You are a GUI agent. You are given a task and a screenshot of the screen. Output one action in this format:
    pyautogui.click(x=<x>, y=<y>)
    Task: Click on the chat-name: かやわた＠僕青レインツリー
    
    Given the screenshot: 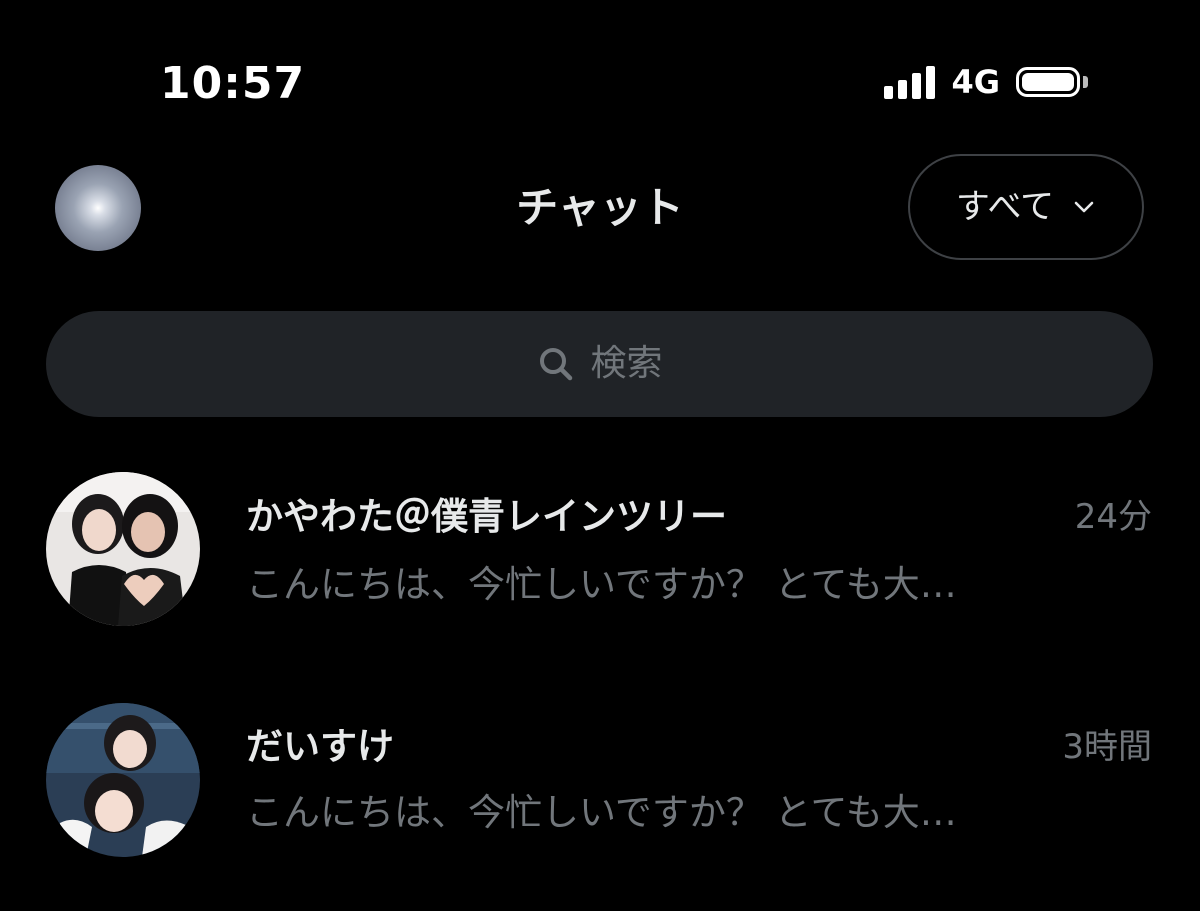 What is the action you would take?
    pyautogui.click(x=486, y=516)
    